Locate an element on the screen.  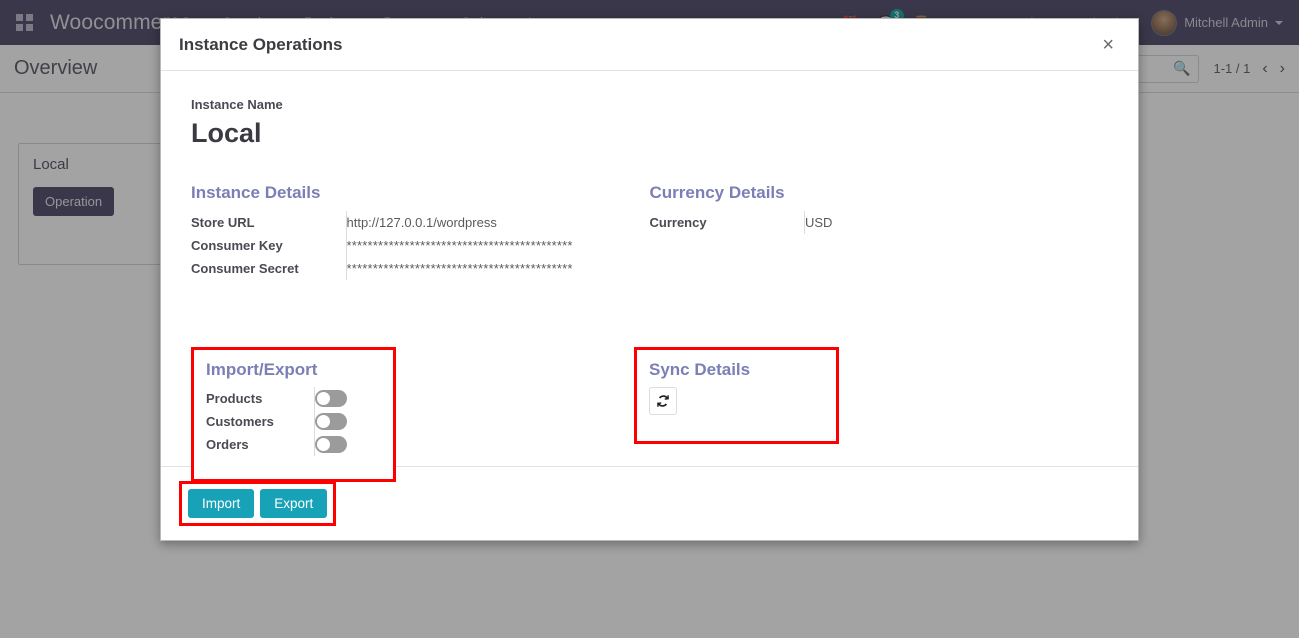
table-row: Orders is located at coordinates (293, 445).